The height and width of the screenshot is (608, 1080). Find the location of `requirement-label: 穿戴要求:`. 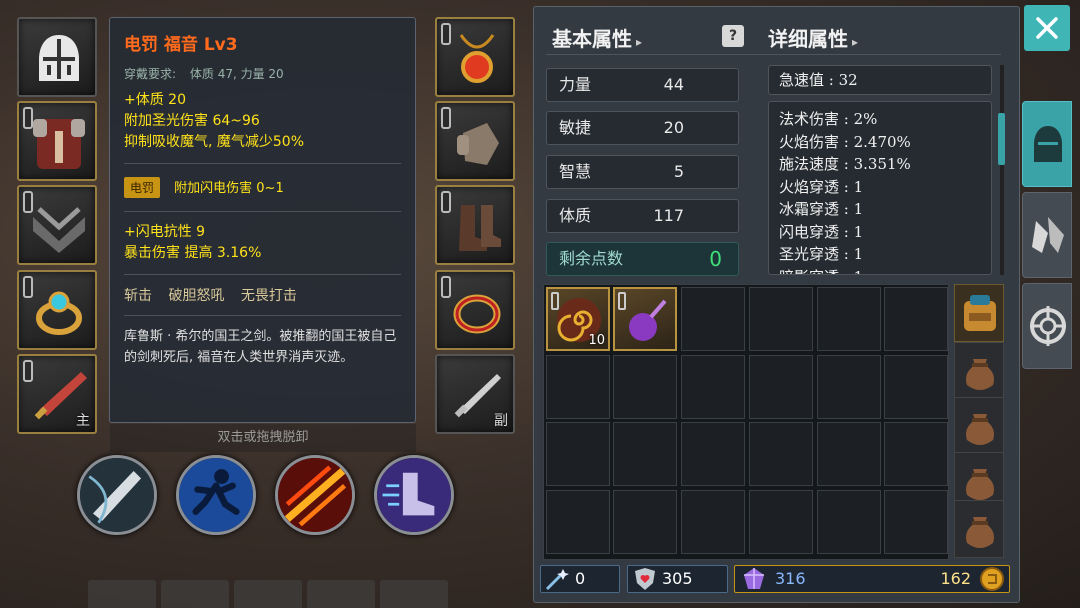

requirement-label: 穿戴要求: is located at coordinates (150, 74).